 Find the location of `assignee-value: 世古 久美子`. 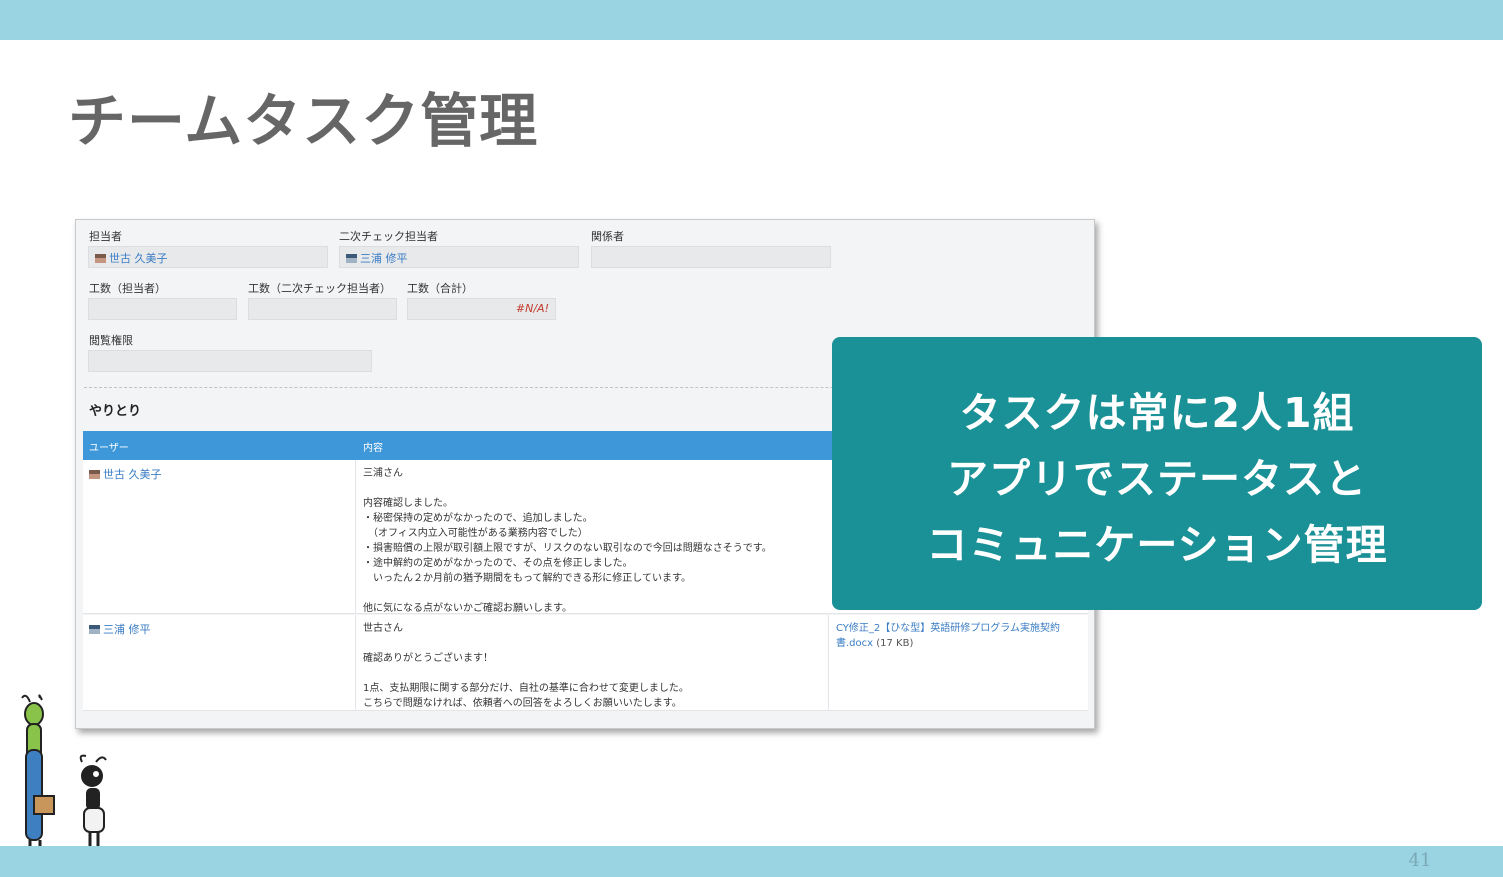

assignee-value: 世古 久美子 is located at coordinates (138, 258).